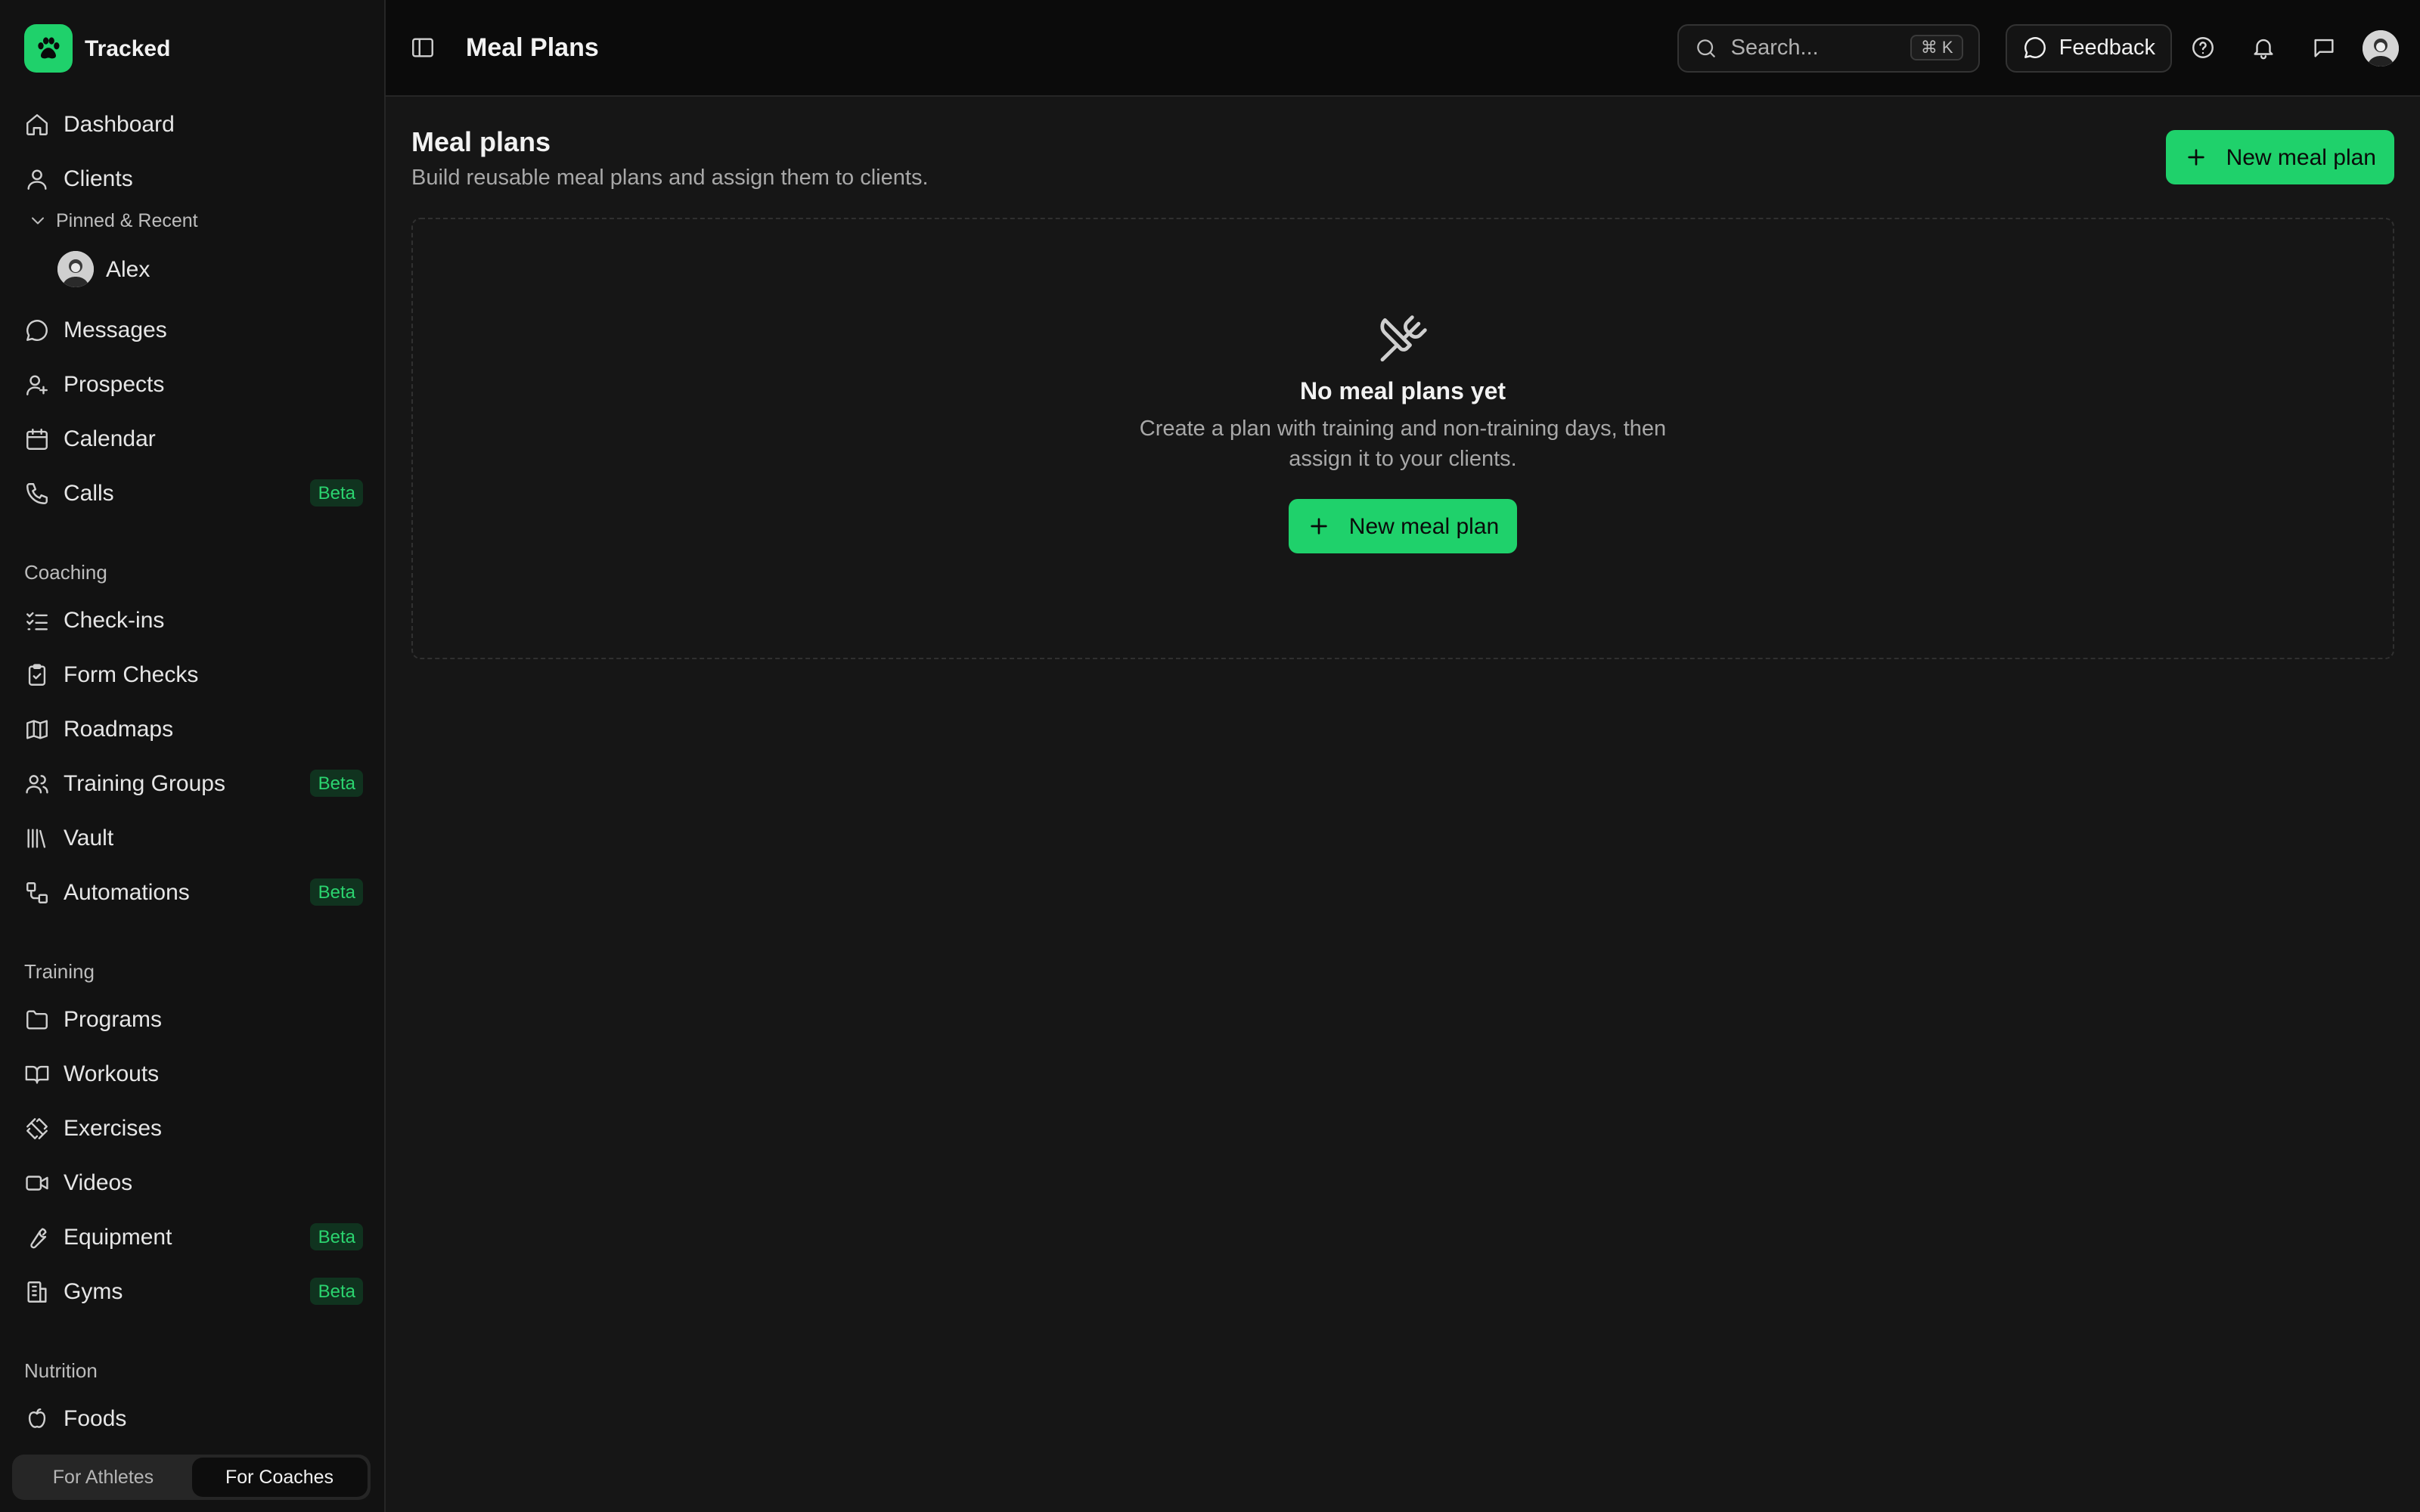  I want to click on bell-icon, so click(2263, 50).